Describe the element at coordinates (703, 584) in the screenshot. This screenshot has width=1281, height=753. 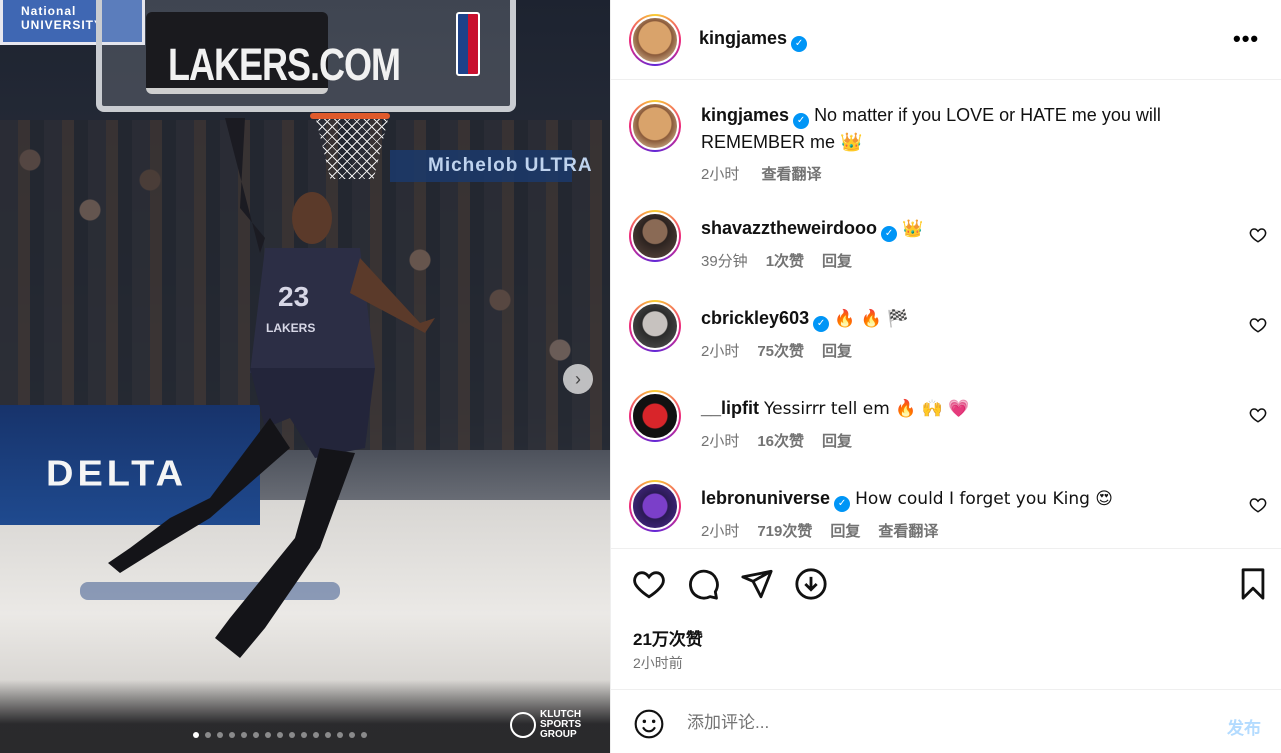
I see `comment-icon` at that location.